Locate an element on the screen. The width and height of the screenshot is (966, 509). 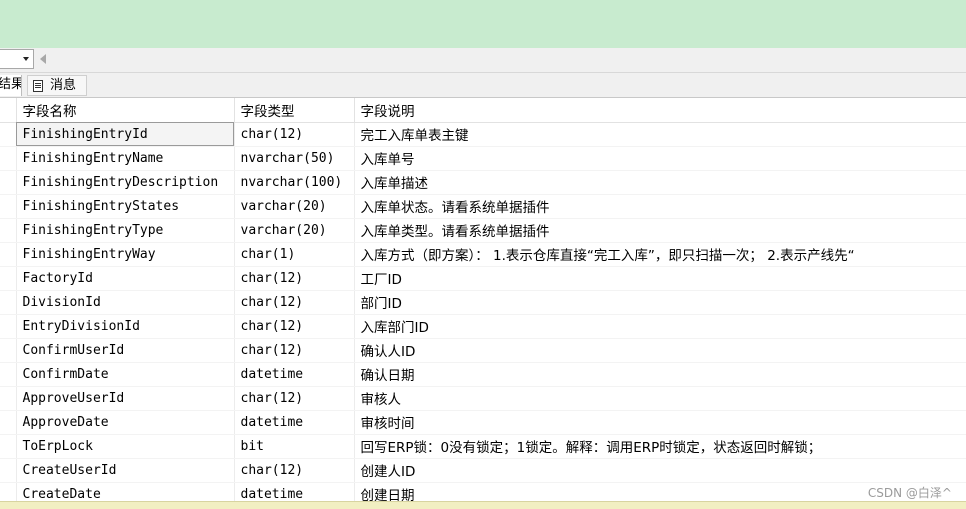
cell-field-name: DivisionId is located at coordinates (125, 302).